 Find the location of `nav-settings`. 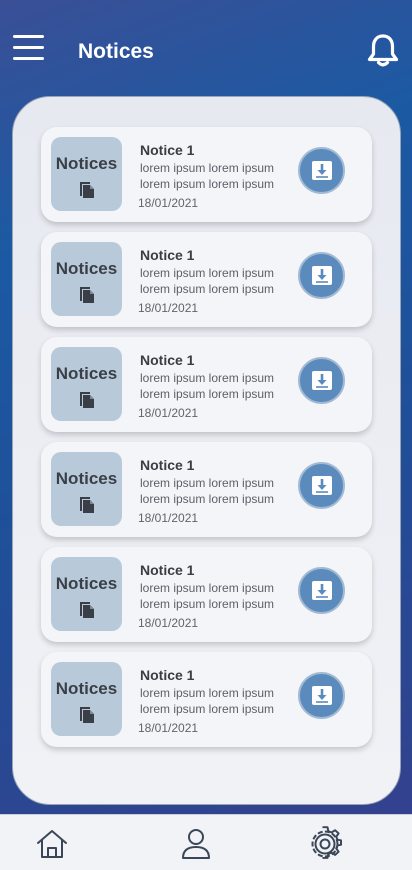

nav-settings is located at coordinates (325, 844).